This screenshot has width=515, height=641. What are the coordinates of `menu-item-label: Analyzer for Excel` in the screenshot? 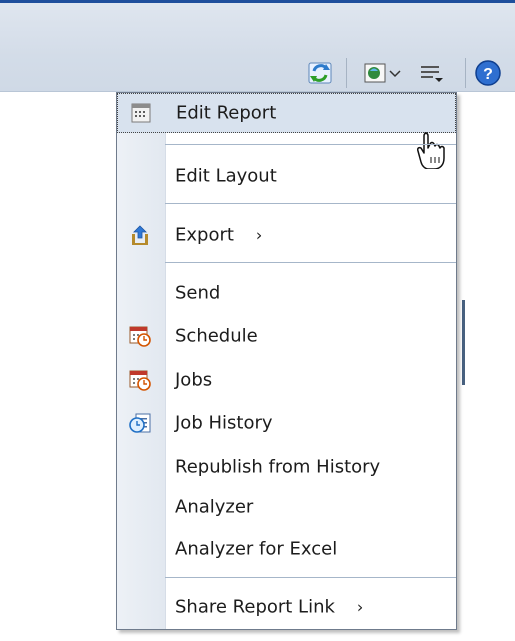 It's located at (256, 549).